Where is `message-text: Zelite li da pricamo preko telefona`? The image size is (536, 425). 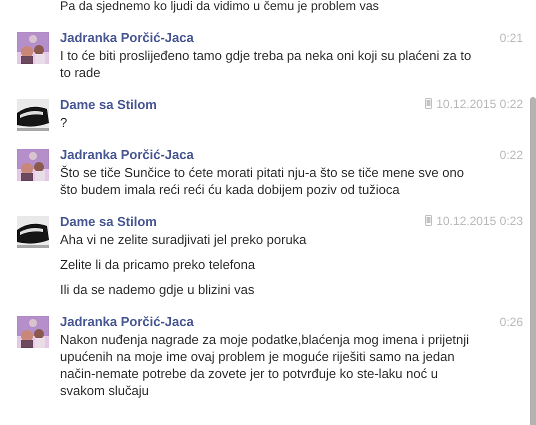
message-text: Zelite li da pricamo preko telefona is located at coordinates (158, 264).